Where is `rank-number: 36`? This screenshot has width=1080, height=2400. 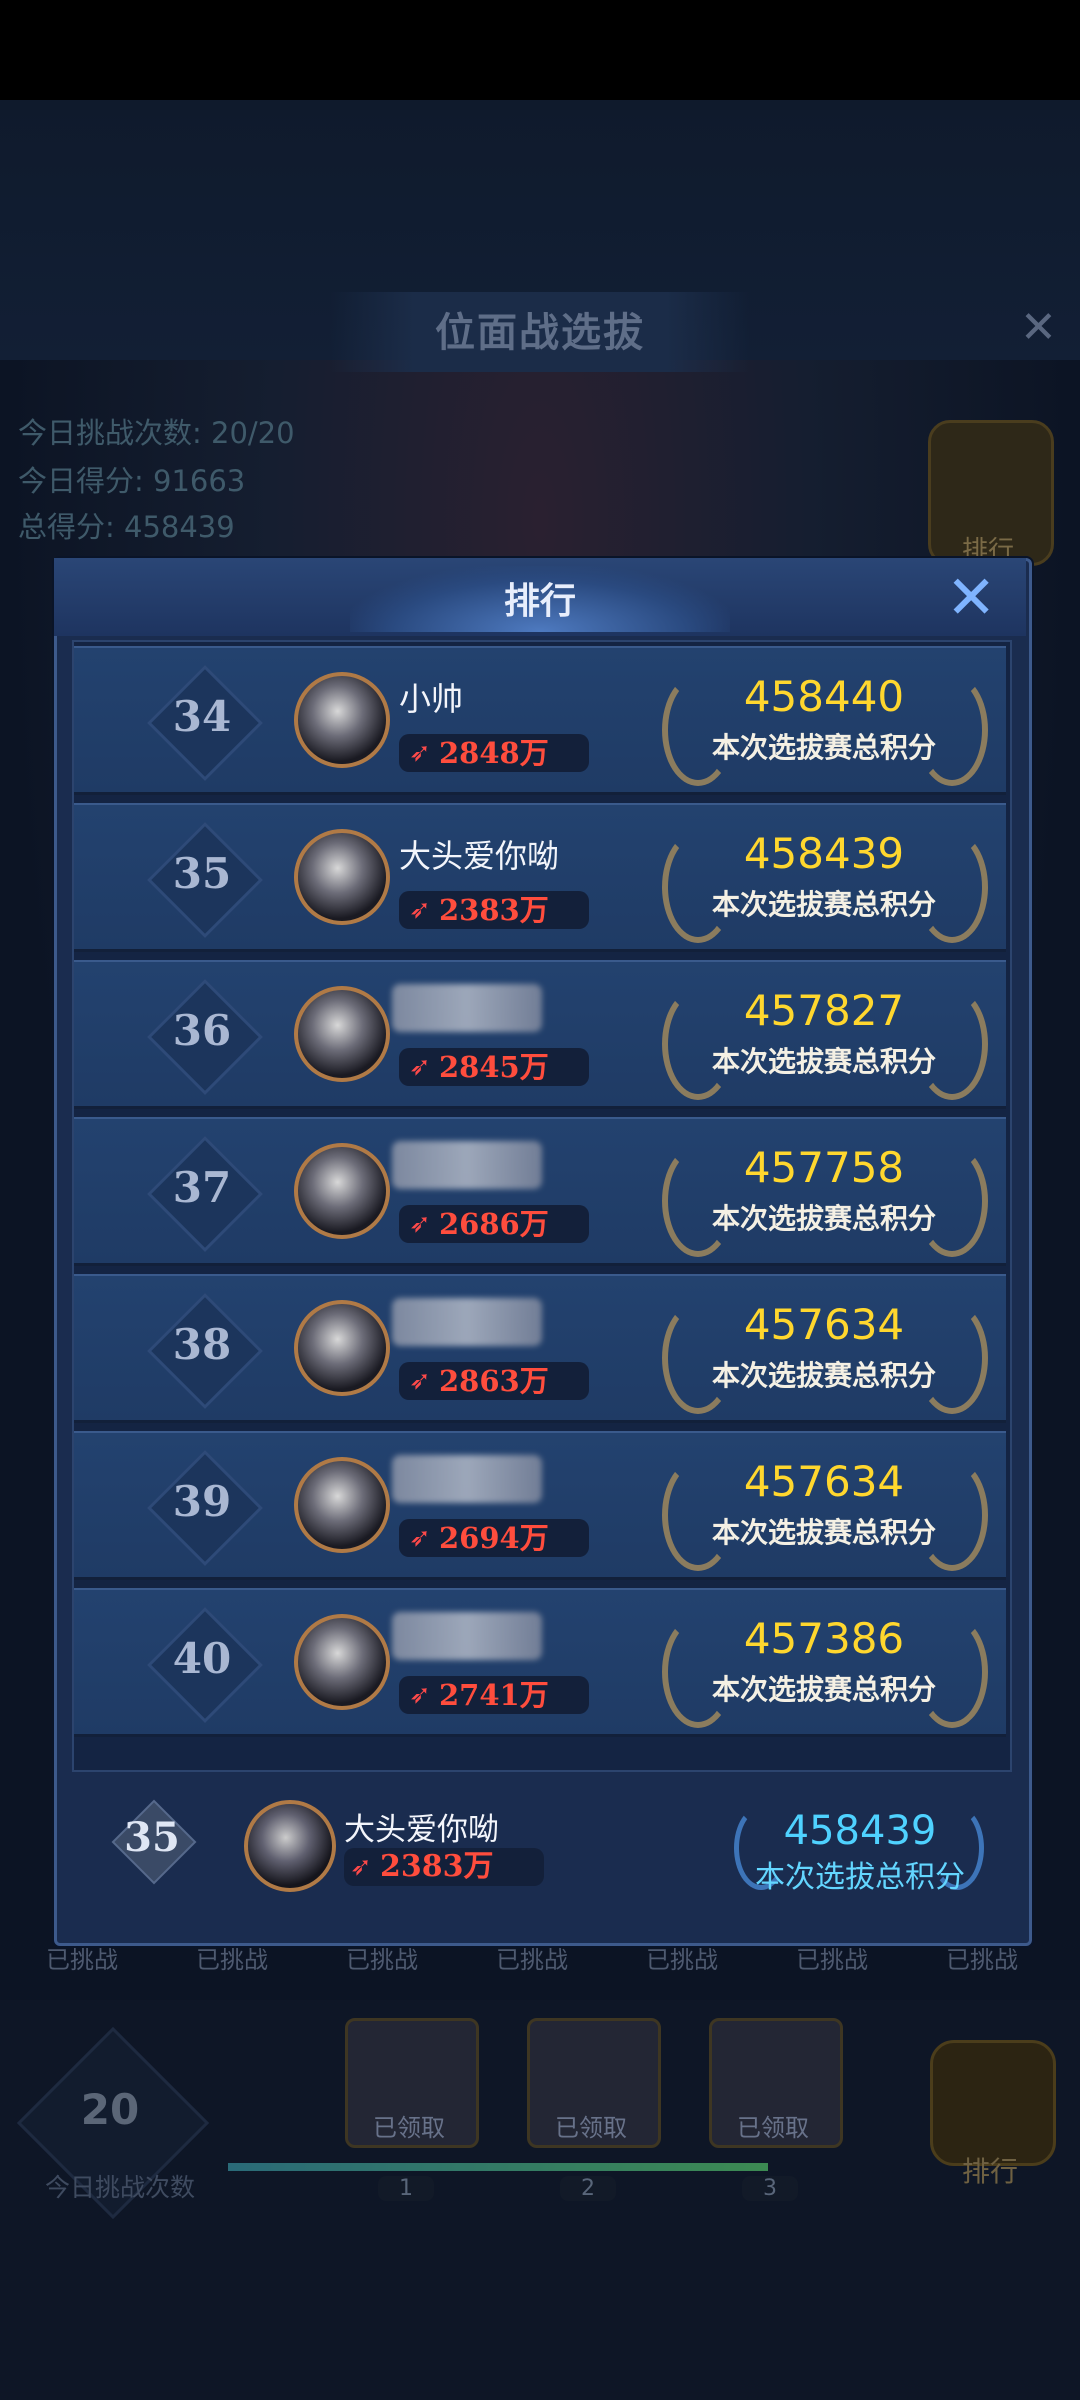
rank-number: 36 is located at coordinates (202, 1030).